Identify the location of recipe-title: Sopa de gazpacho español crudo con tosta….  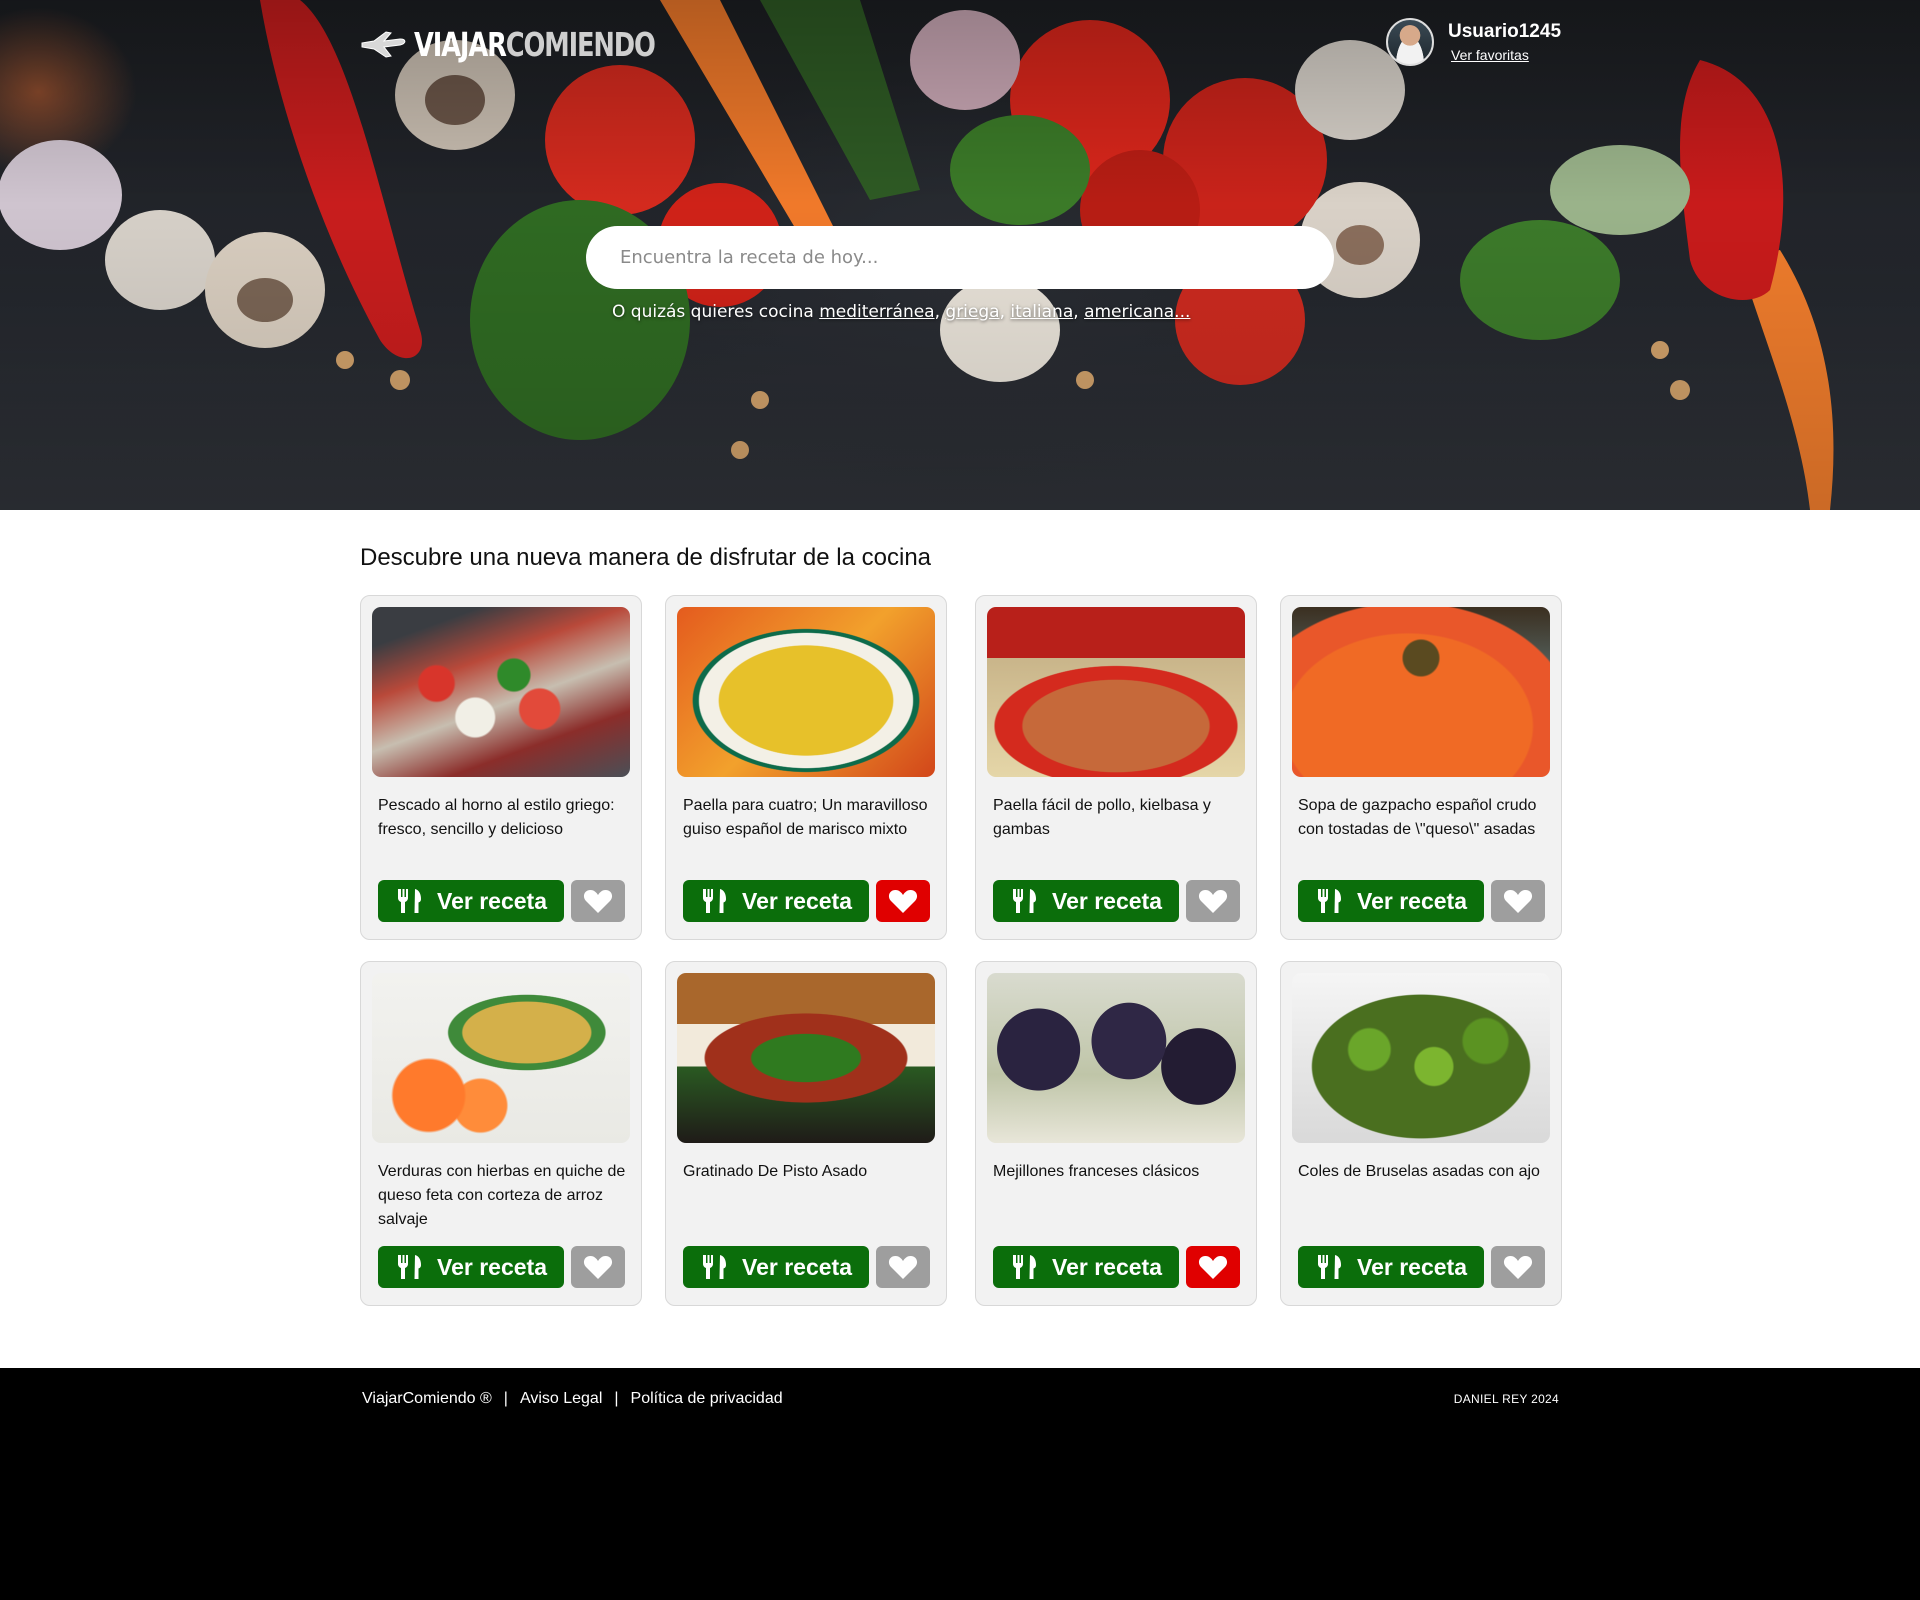
(1417, 817).